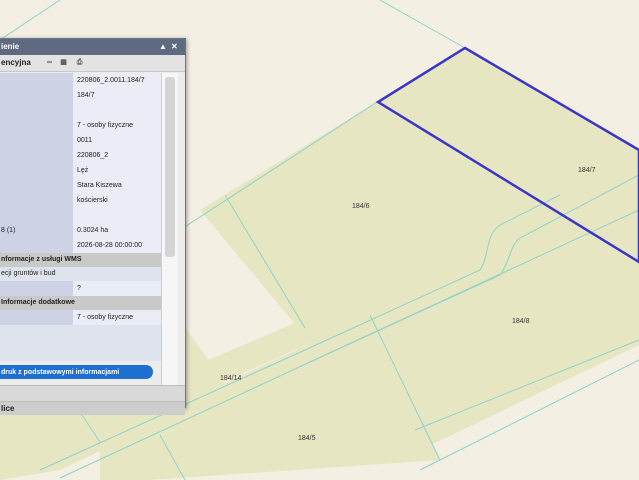  I want to click on attribute-row: Lęż, so click(80, 170).